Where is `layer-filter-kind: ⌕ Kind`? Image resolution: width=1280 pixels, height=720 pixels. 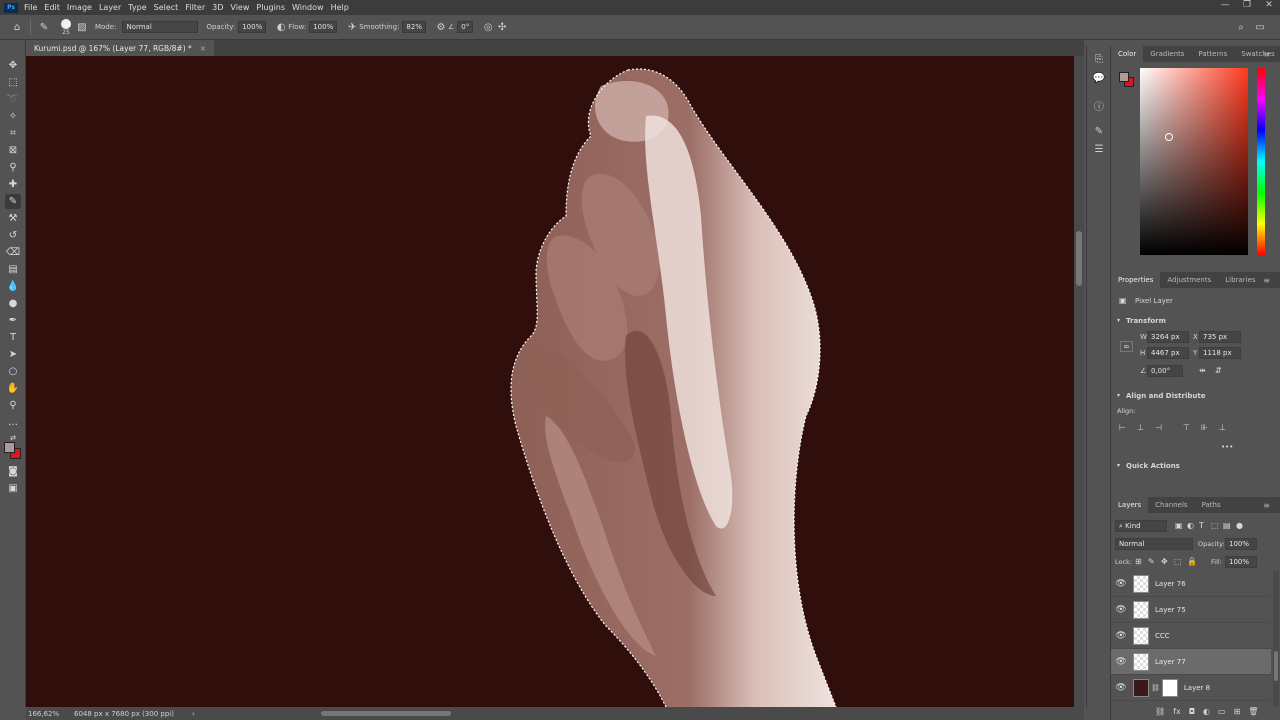 layer-filter-kind: ⌕ Kind is located at coordinates (1141, 526).